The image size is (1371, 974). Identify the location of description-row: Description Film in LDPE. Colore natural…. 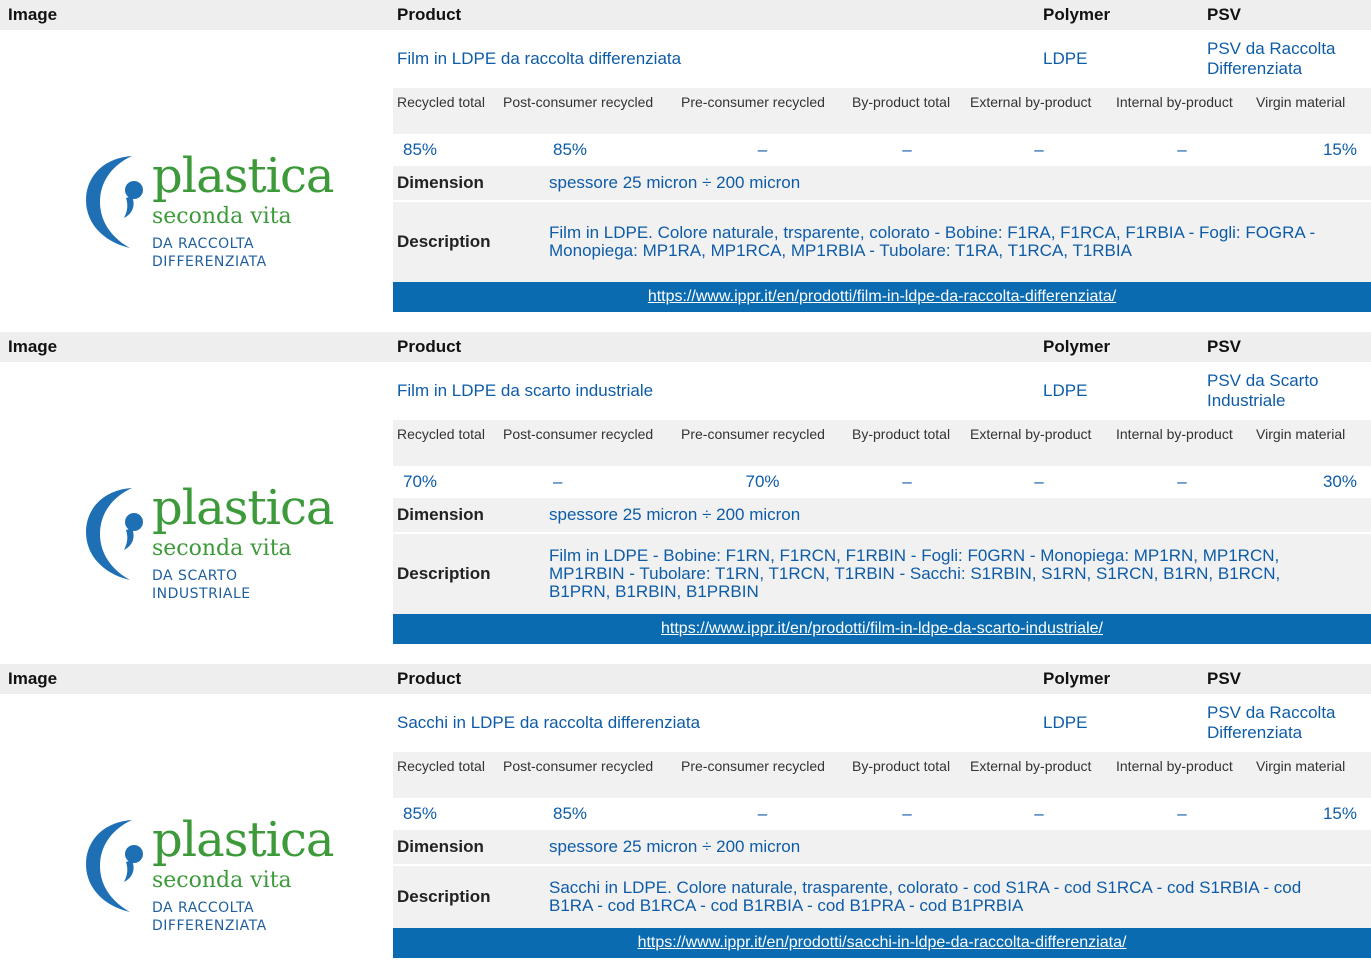
(882, 241).